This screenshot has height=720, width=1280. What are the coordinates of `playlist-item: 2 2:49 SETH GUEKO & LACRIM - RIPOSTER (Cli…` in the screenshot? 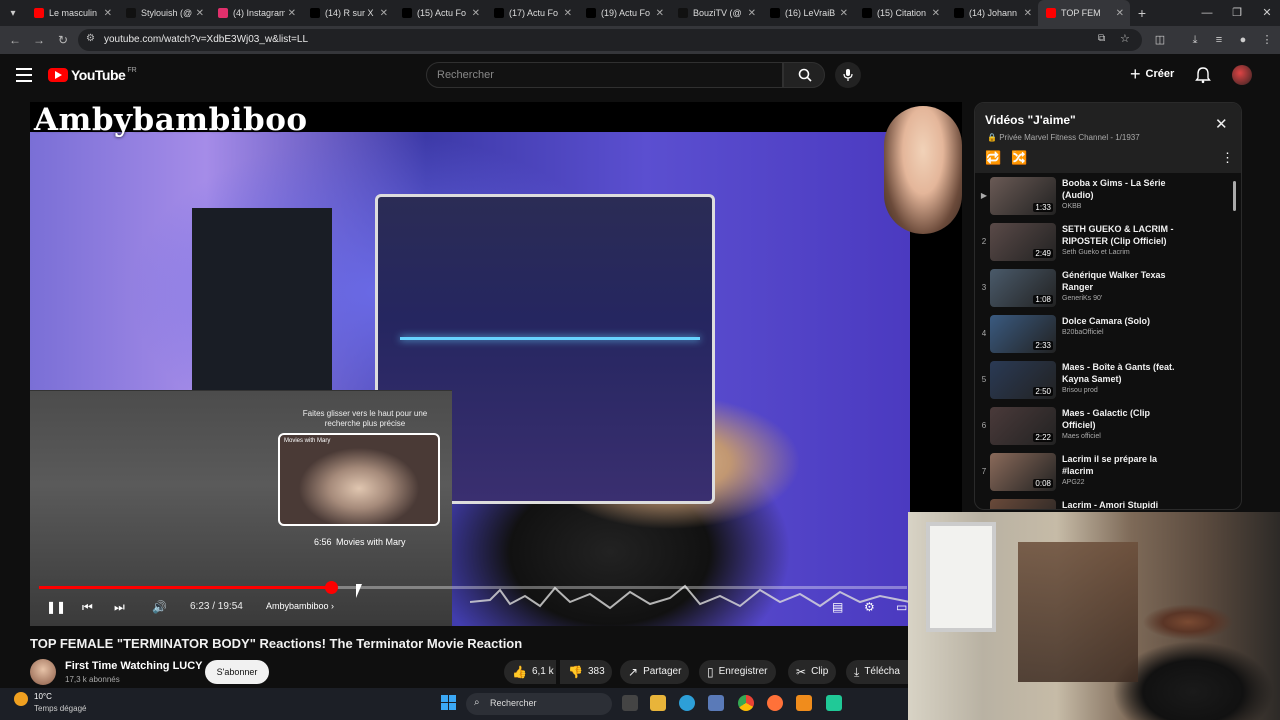 It's located at (1104, 244).